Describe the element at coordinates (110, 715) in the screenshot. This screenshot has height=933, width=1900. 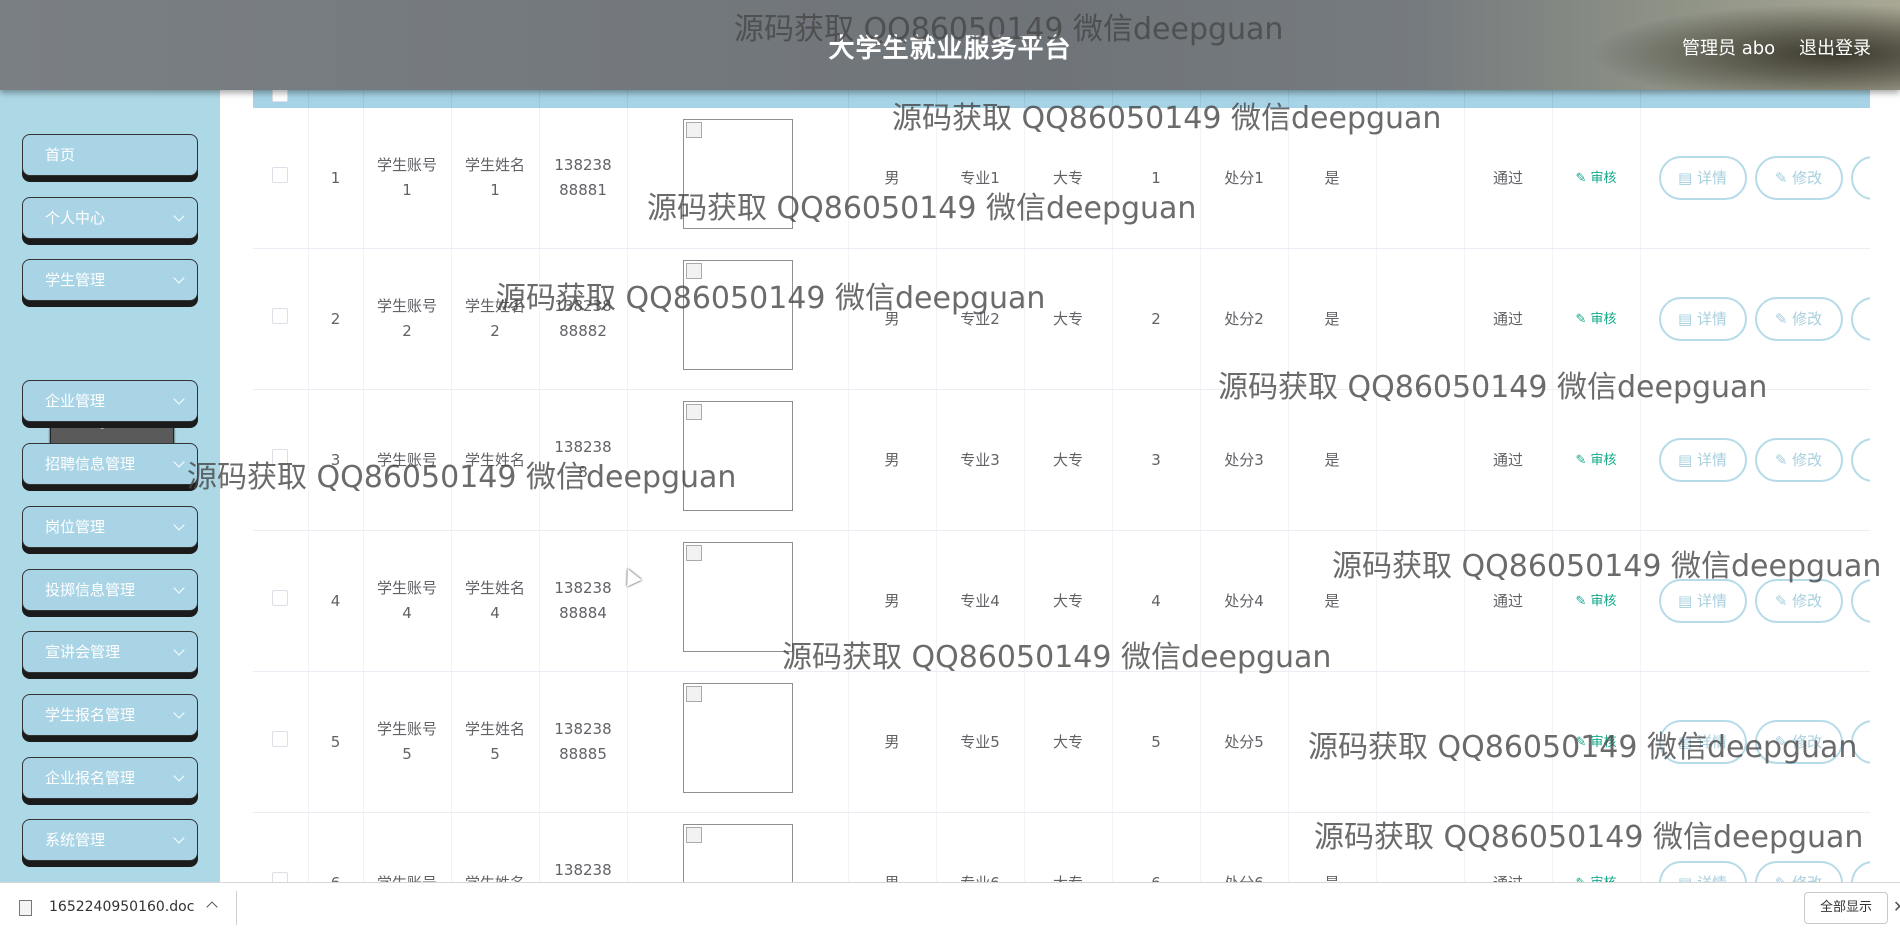
I see `sidebar-item-student-signup-management: 学生报名管理` at that location.